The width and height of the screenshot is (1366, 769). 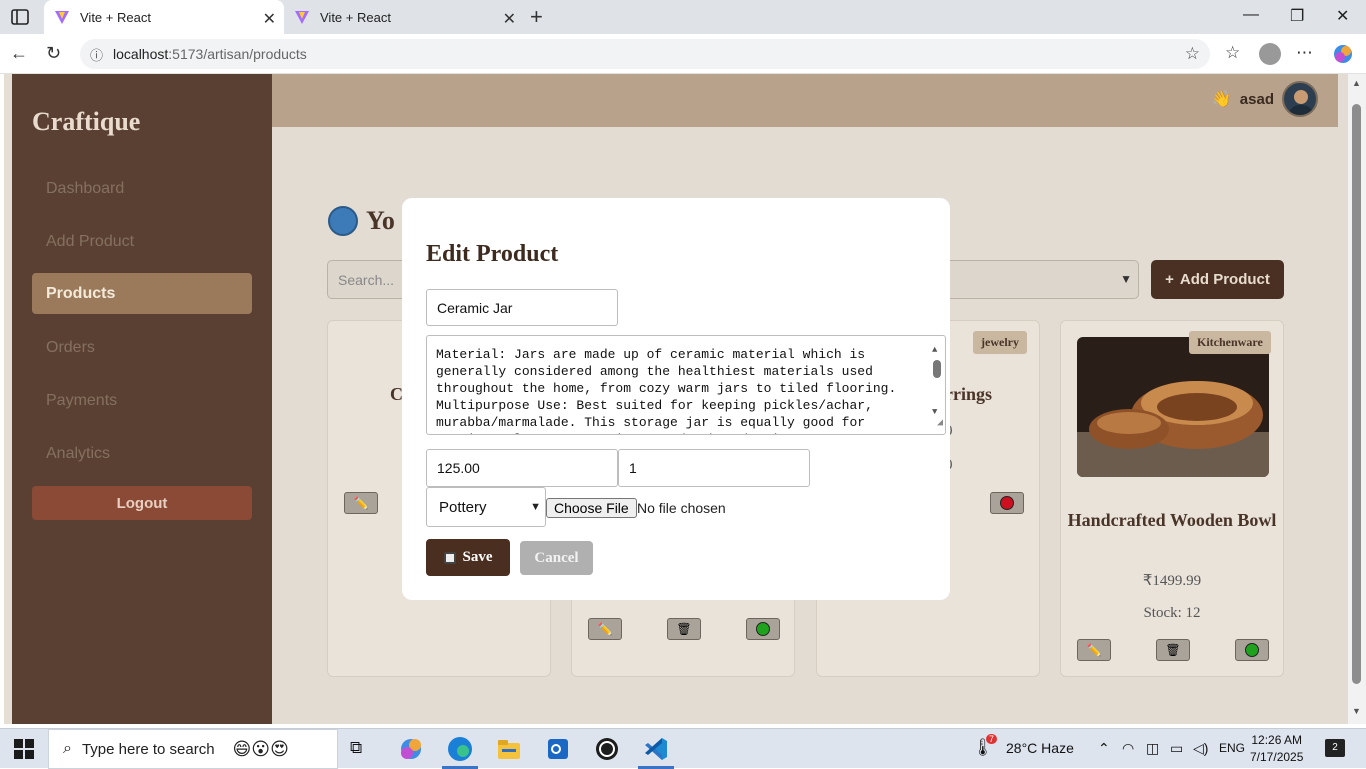 What do you see at coordinates (343, 221) in the screenshot?
I see `basket-icon` at bounding box center [343, 221].